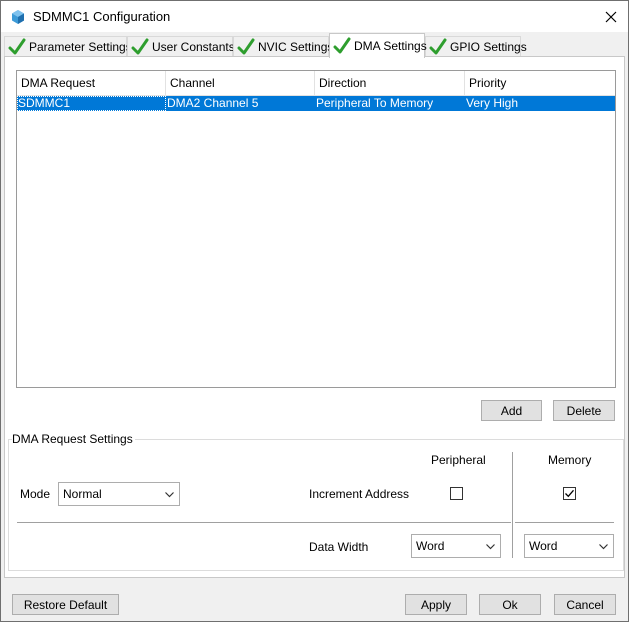 Image resolution: width=629 pixels, height=622 pixels. Describe the element at coordinates (390, 46) in the screenshot. I see `tab-label: DMA Settings` at that location.